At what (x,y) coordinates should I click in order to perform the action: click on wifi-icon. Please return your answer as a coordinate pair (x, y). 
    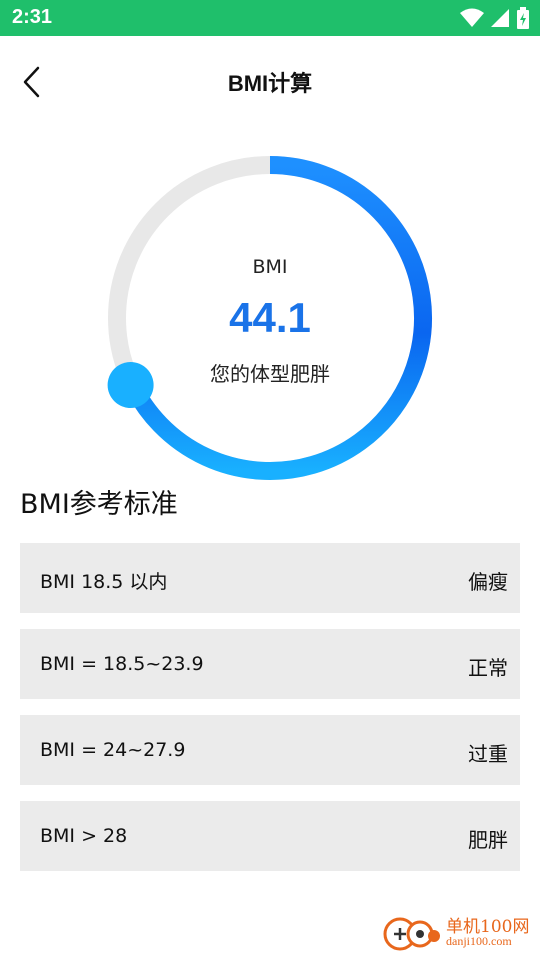
    Looking at the image, I should click on (472, 17).